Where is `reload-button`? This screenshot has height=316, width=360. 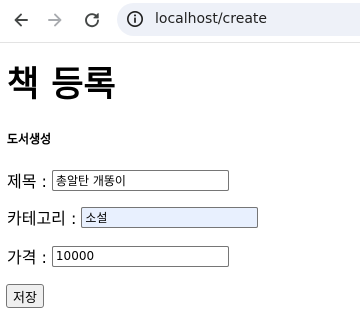
reload-button is located at coordinates (92, 20).